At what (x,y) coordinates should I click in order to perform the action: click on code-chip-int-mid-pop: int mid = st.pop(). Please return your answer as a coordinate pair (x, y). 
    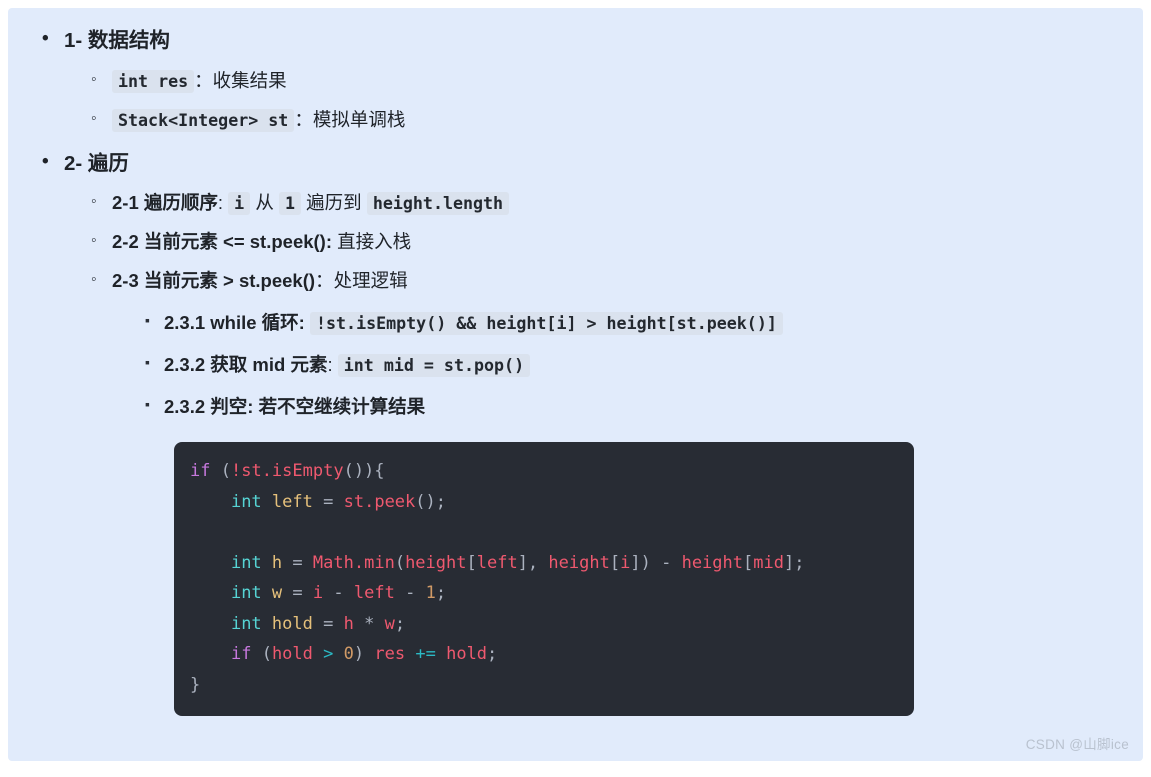
    Looking at the image, I should click on (434, 366).